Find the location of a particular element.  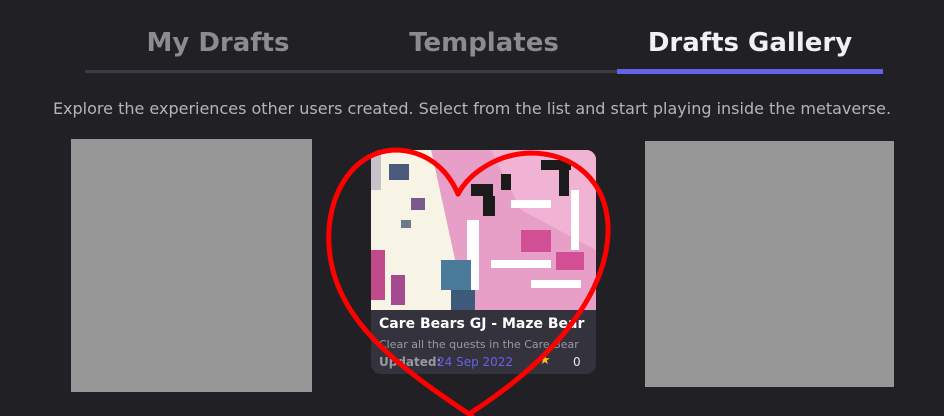

updated-date: 24 Sep 2022 is located at coordinates (475, 362).